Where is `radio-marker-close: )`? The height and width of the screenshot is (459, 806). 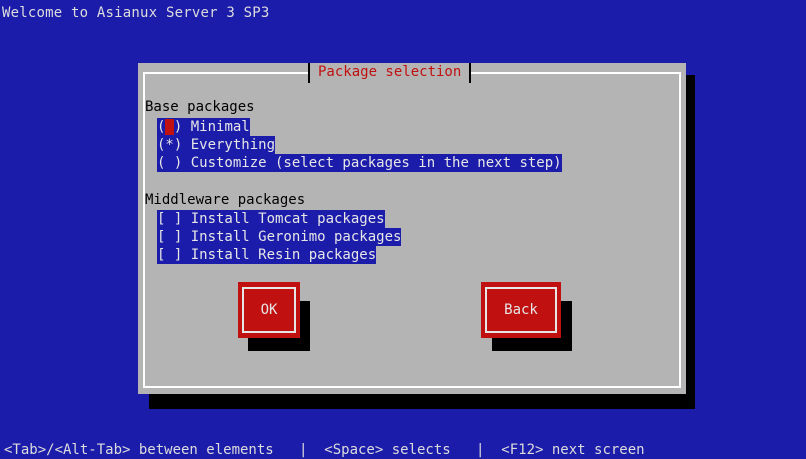 radio-marker-close: ) is located at coordinates (182, 127).